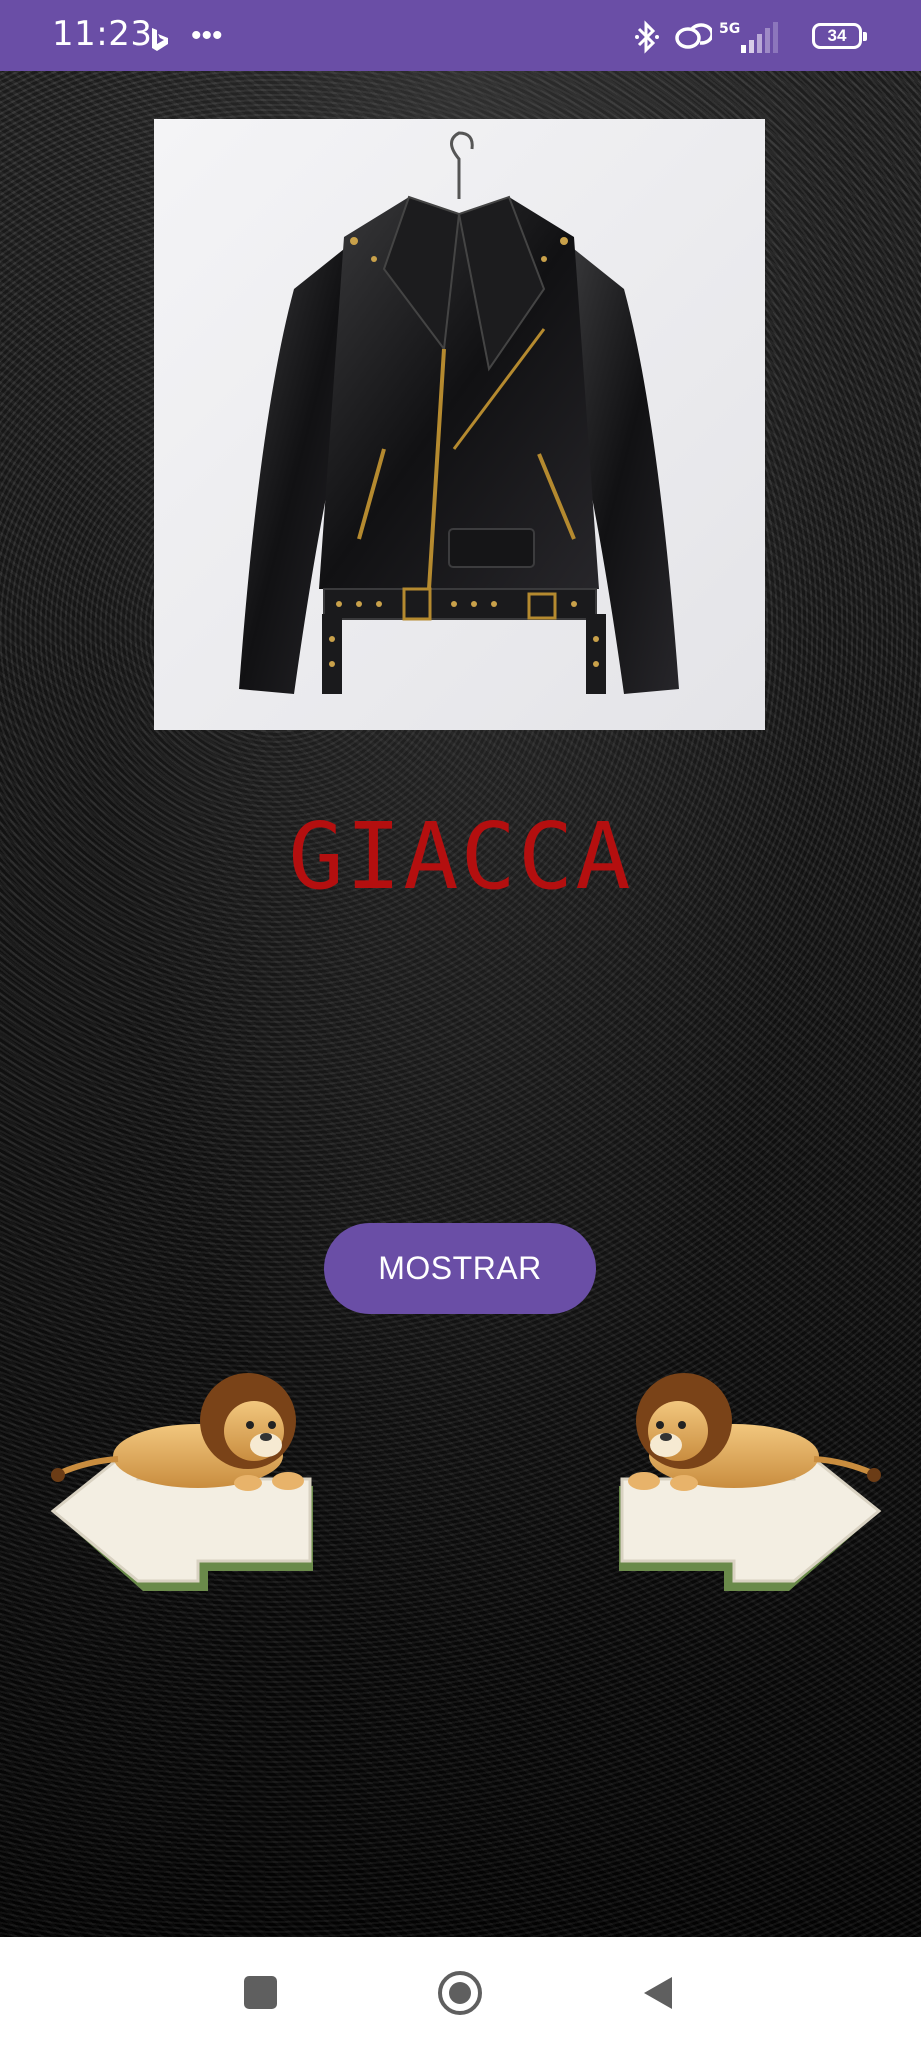 This screenshot has height=2048, width=921. I want to click on lion-right-arrow-icon, so click(739, 1491).